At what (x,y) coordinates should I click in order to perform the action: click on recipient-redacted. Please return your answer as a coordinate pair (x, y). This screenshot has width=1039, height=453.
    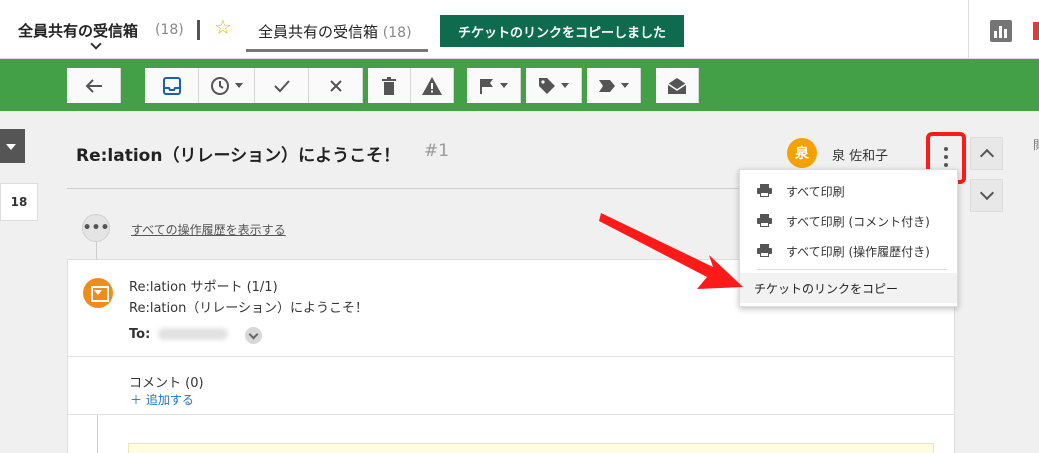
    Looking at the image, I should click on (193, 334).